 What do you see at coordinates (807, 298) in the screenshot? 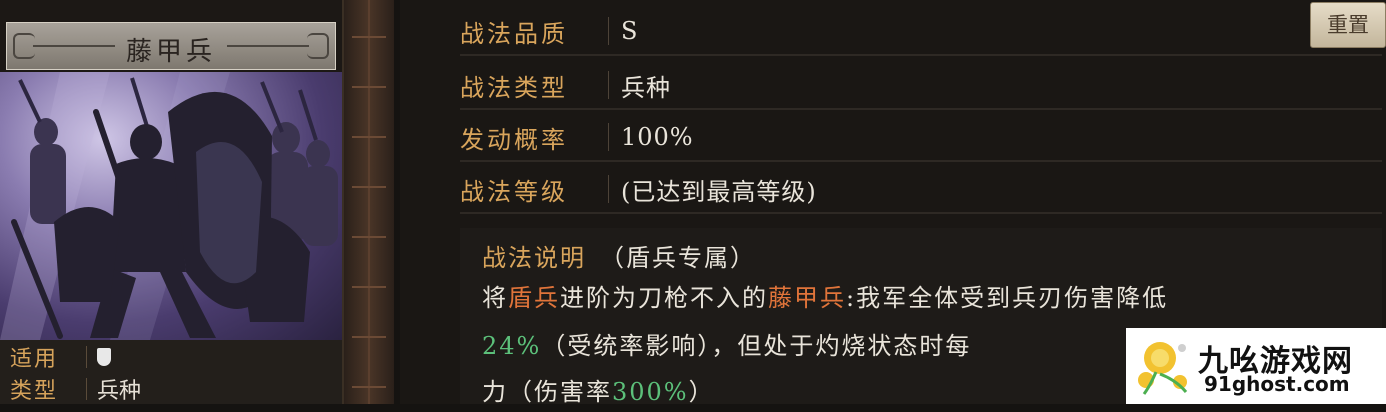
I see `highlight-rattan-troops: 藤甲兵` at bounding box center [807, 298].